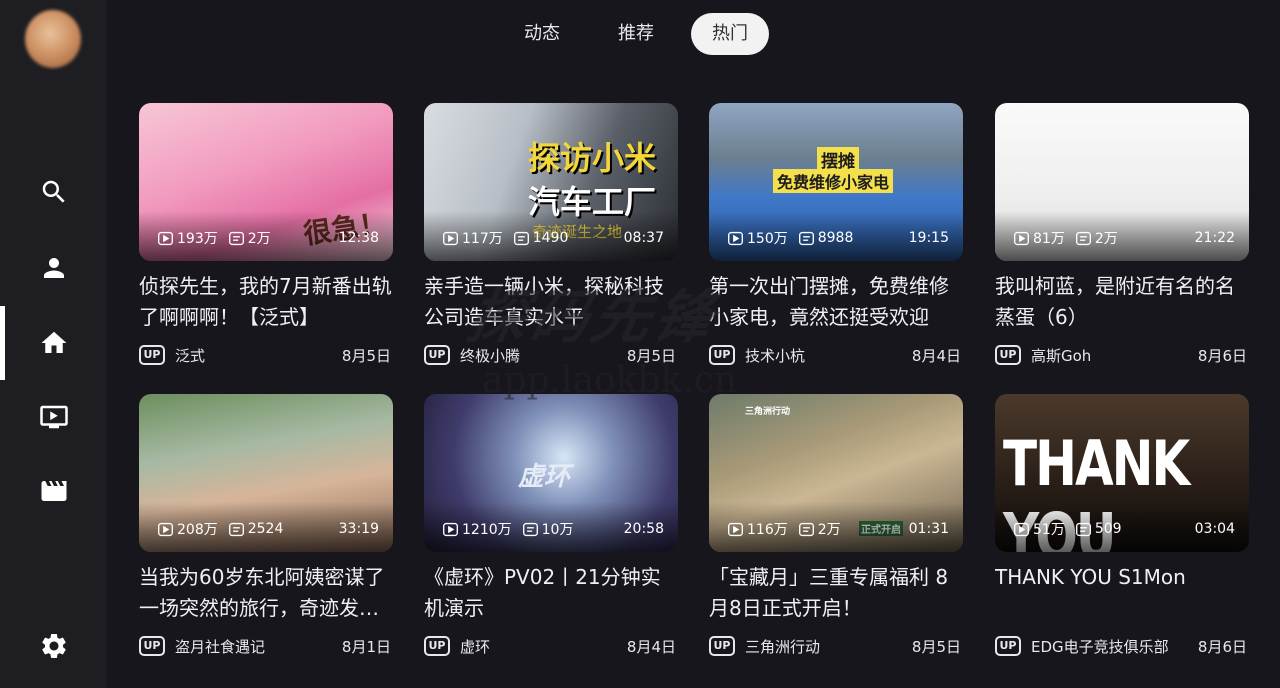 The height and width of the screenshot is (688, 1280). Describe the element at coordinates (266, 473) in the screenshot. I see `video-thumbnail: 208万 2524 33:19` at that location.